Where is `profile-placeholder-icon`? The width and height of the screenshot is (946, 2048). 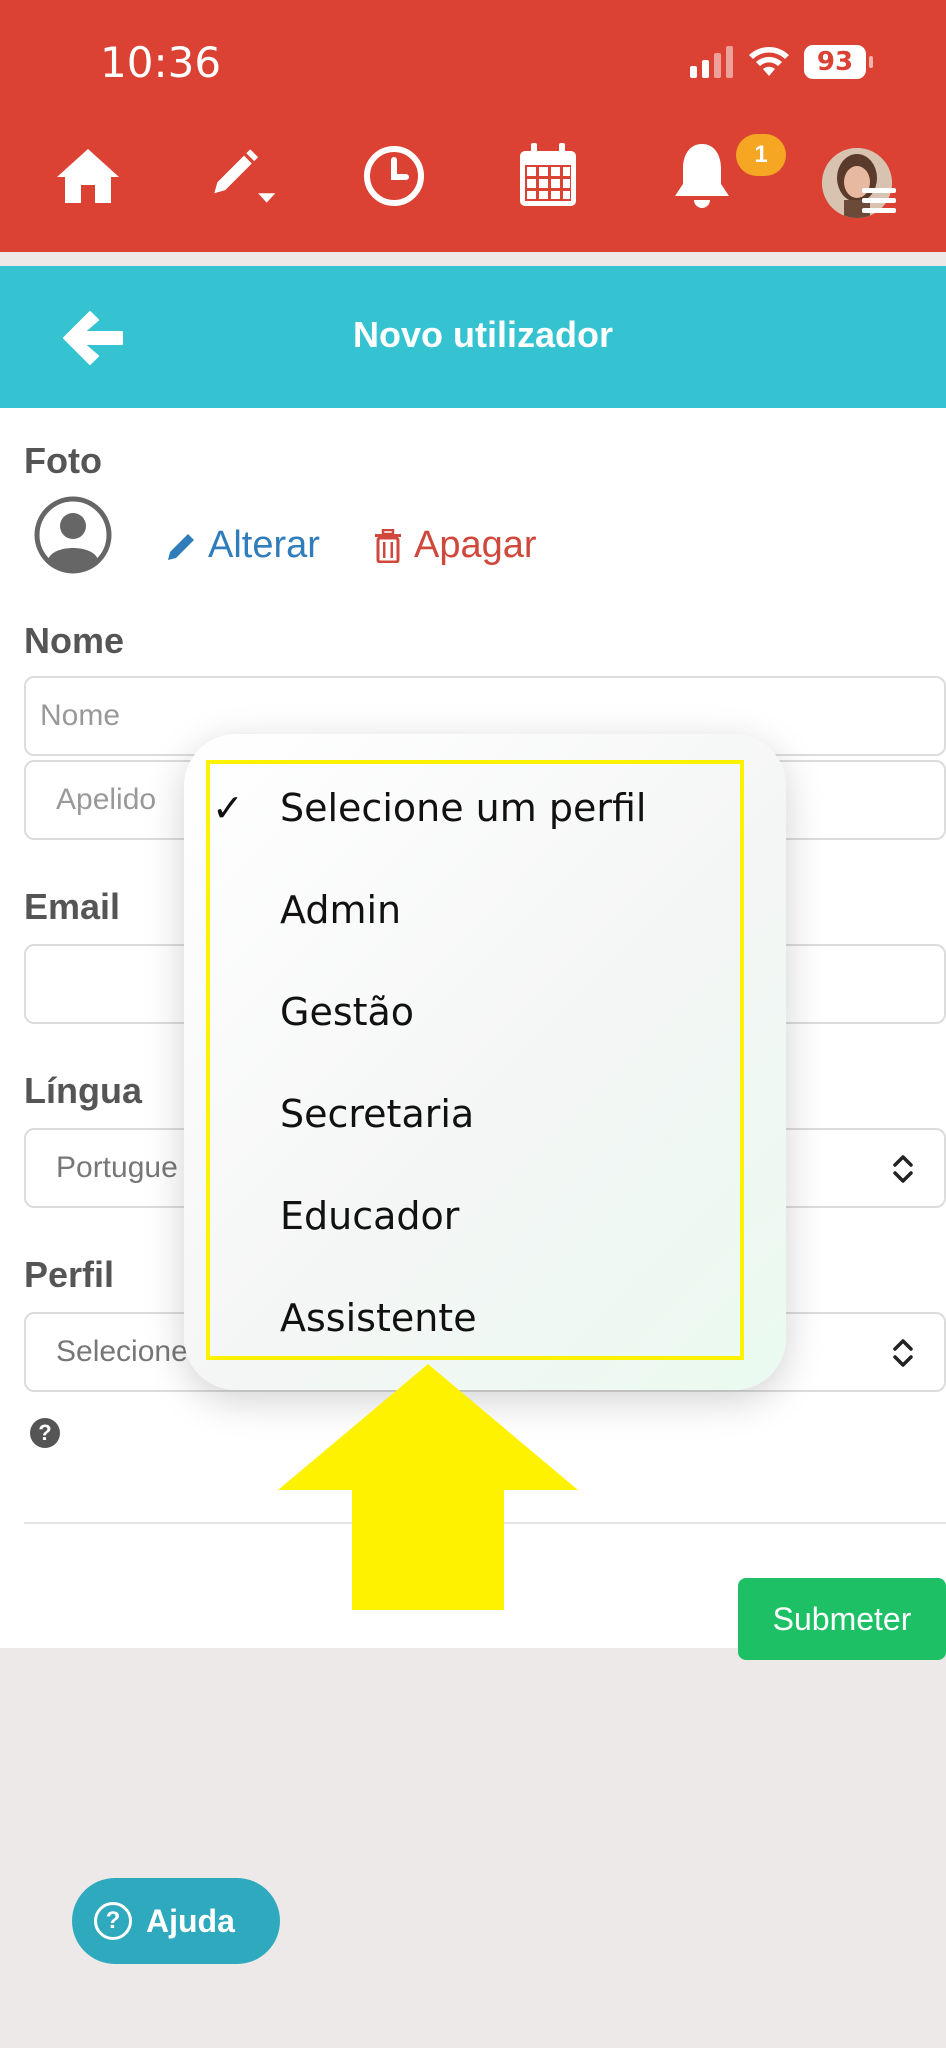
profile-placeholder-icon is located at coordinates (73, 535).